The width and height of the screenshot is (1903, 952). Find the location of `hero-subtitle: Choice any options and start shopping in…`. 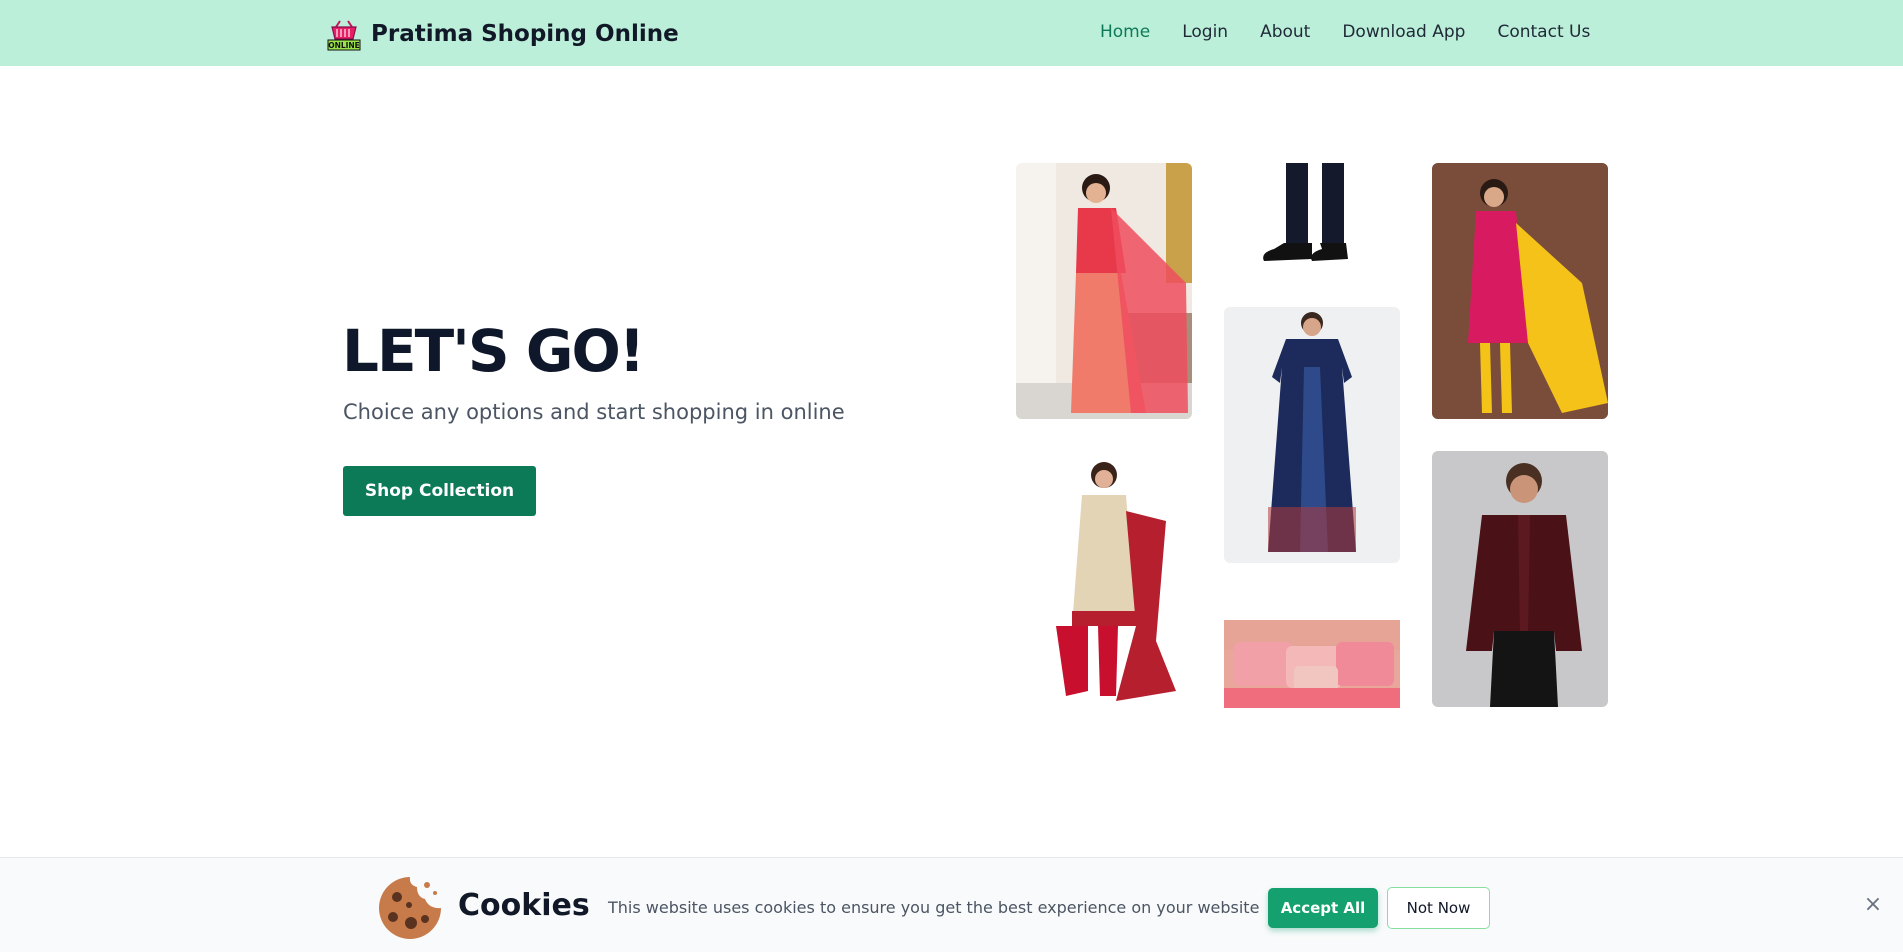

hero-subtitle: Choice any options and start shopping in… is located at coordinates (594, 412).